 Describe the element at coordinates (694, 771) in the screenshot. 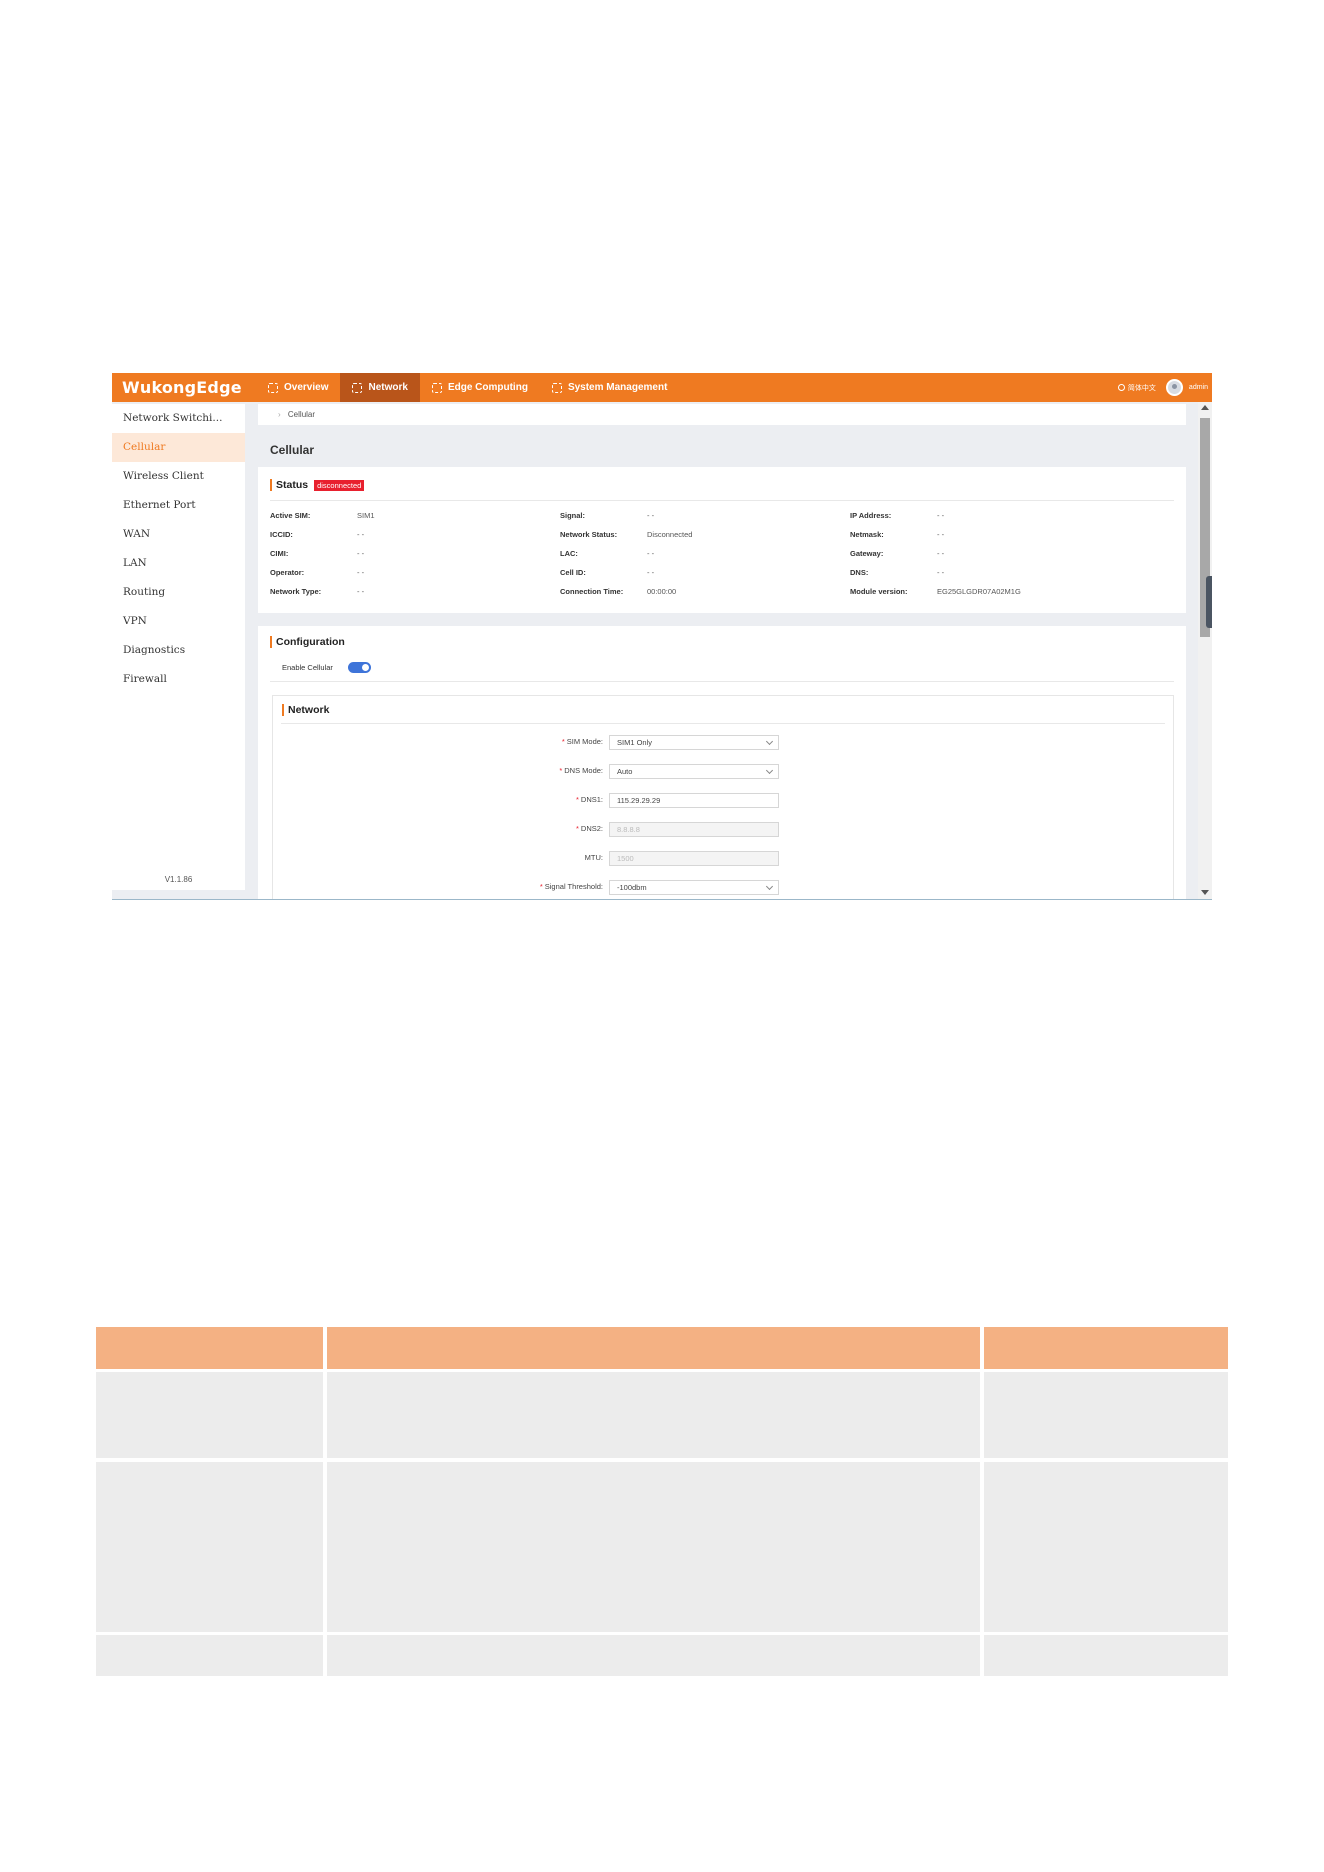

I see `dns-mode-select: Auto` at that location.